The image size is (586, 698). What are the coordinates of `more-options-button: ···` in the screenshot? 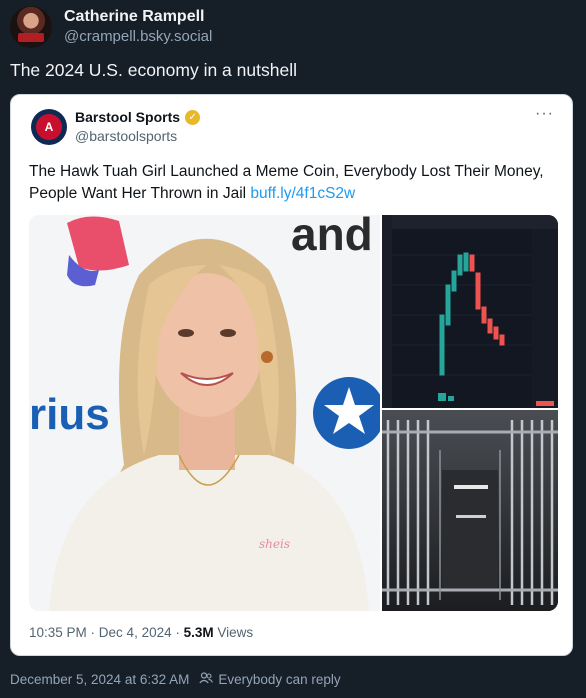 It's located at (544, 114).